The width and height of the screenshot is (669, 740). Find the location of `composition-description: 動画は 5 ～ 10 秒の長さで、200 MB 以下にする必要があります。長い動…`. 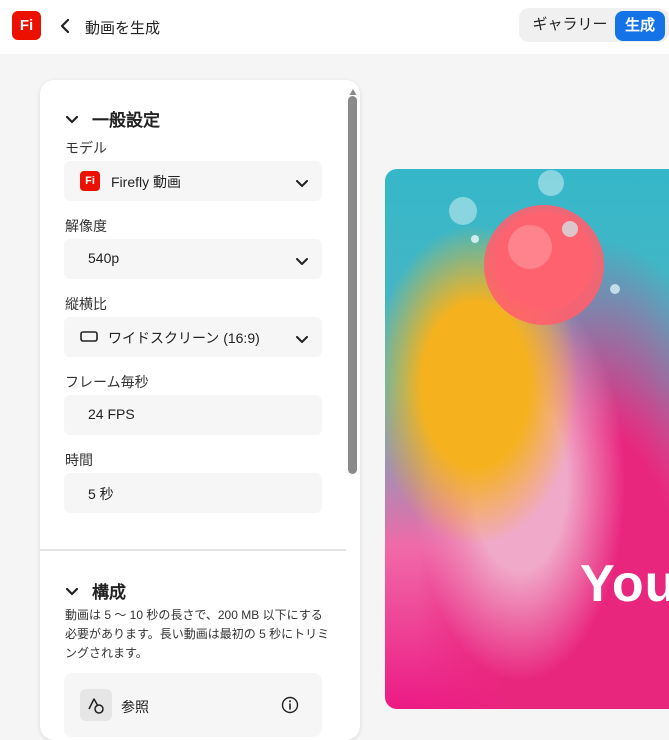

composition-description: 動画は 5 ～ 10 秒の長さで、200 MB 以下にする必要があります。長い動… is located at coordinates (197, 634).